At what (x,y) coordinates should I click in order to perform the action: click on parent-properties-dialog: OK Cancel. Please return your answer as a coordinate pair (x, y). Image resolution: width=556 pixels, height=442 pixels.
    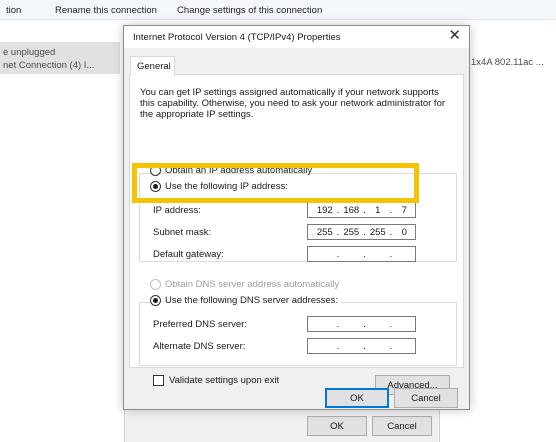
    Looking at the image, I should click on (282, 426).